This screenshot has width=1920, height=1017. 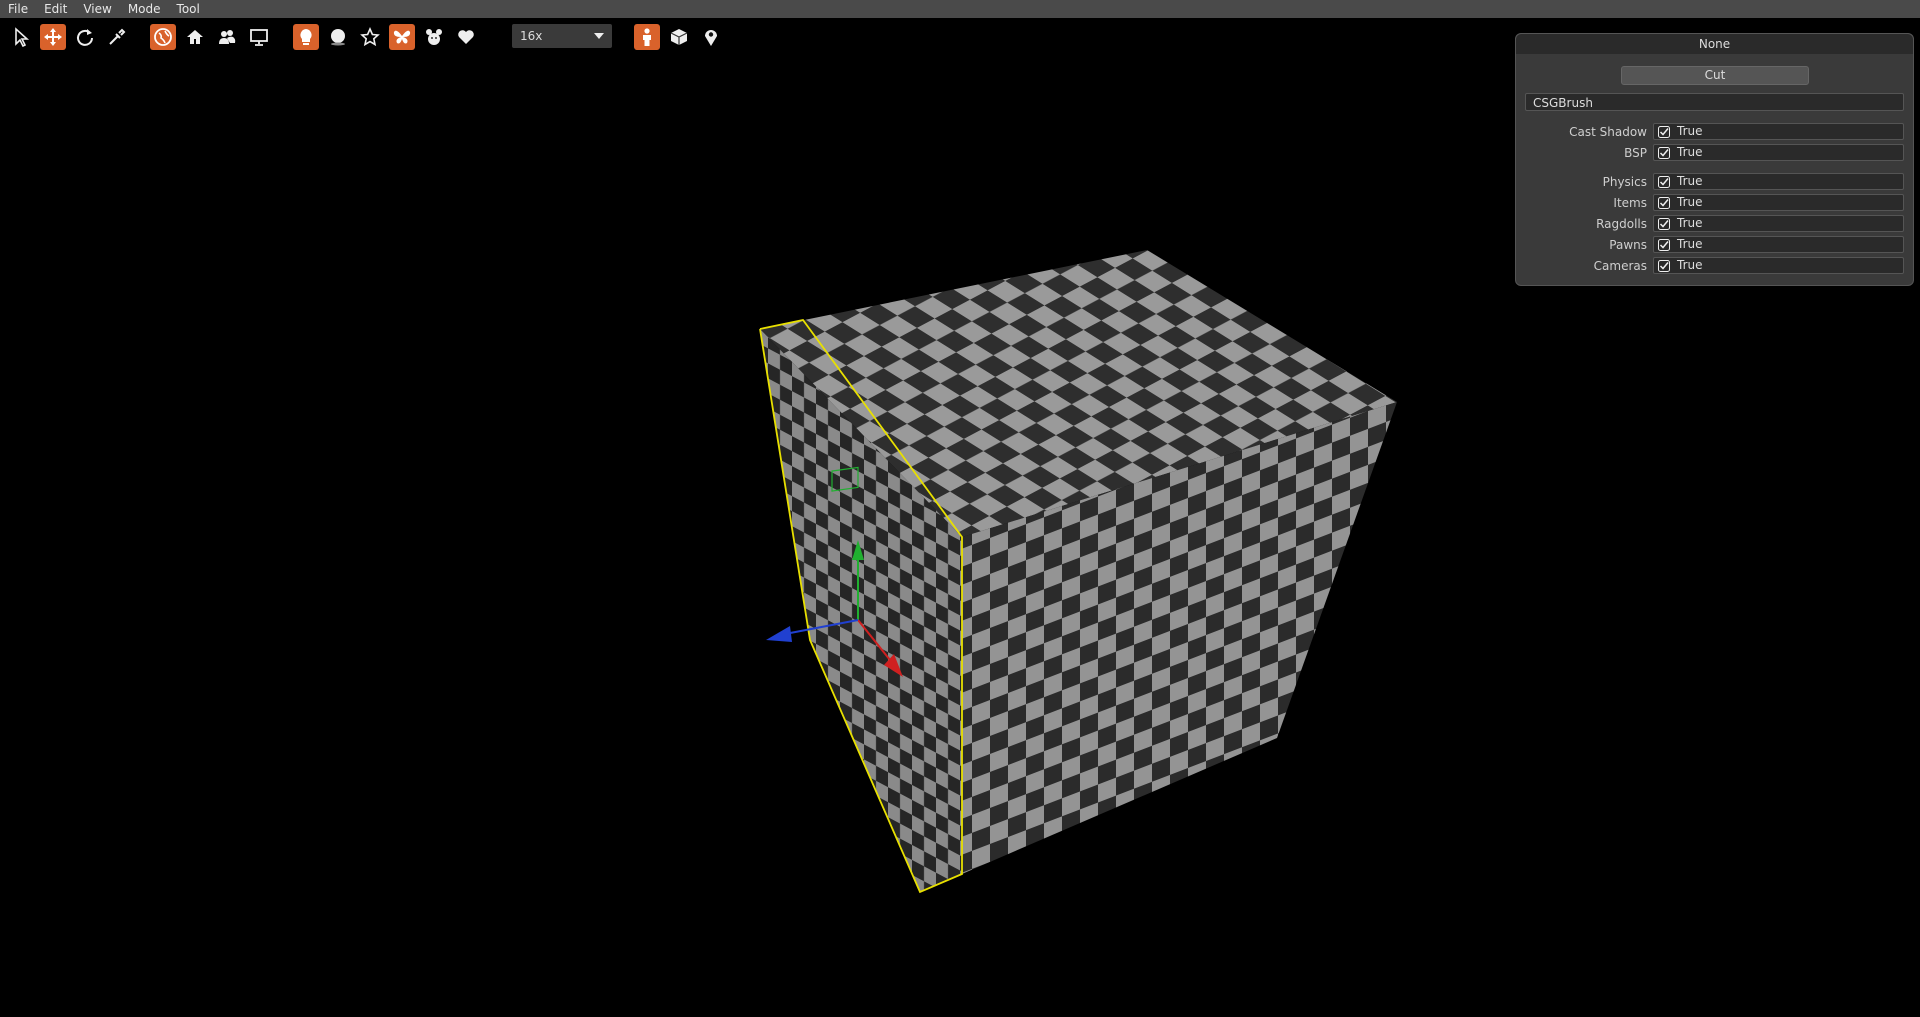 I want to click on properties-panel-title: None, so click(x=1714, y=44).